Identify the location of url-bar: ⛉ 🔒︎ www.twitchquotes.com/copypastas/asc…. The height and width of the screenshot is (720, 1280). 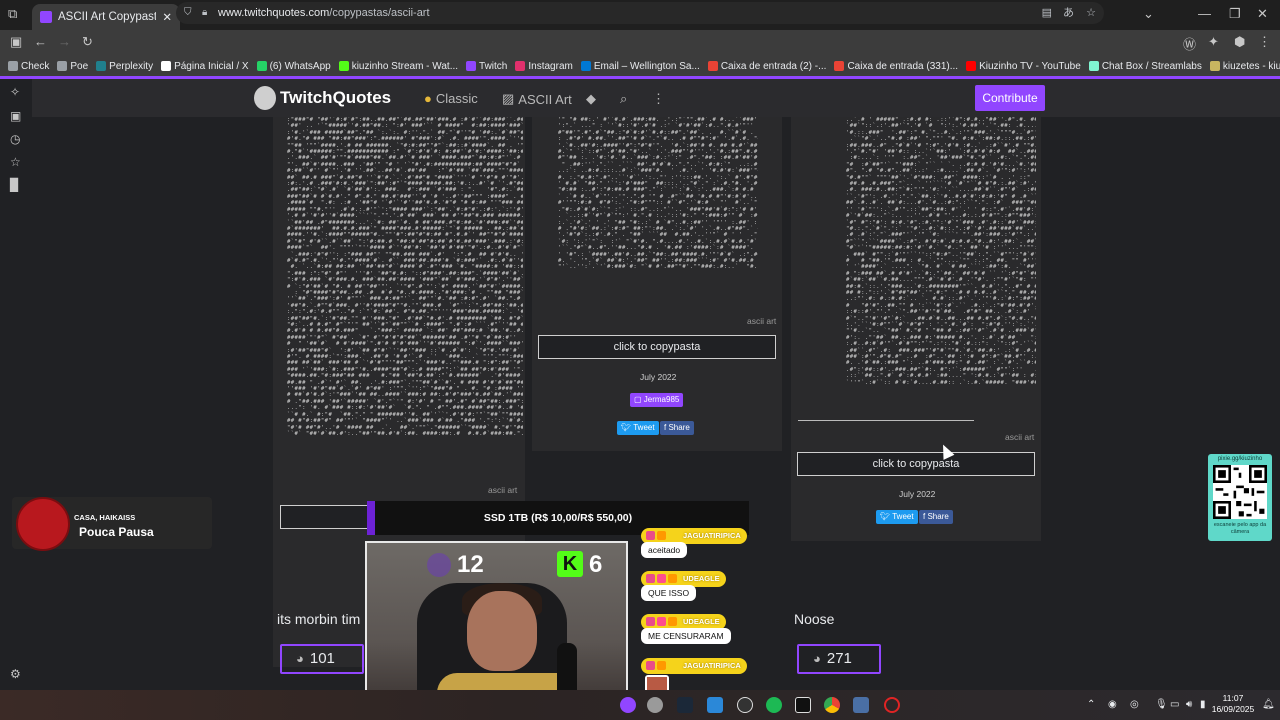
(640, 13).